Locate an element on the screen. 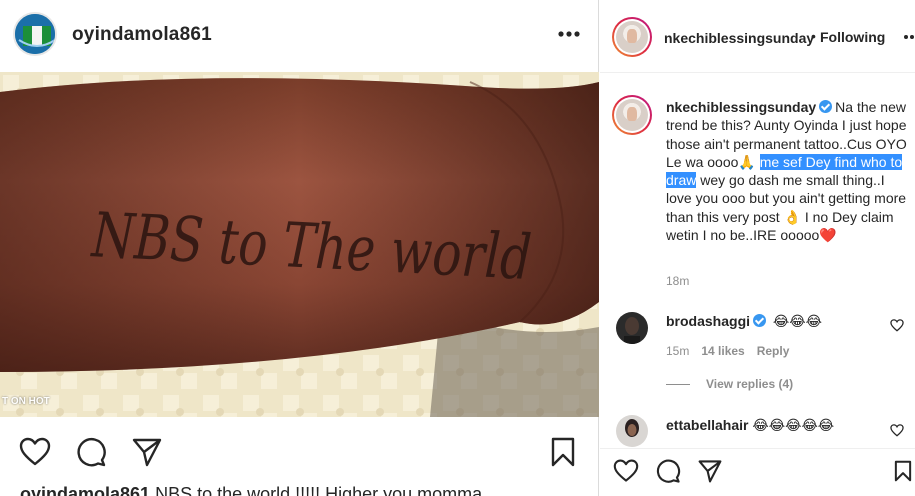  comment-body: 😂😂😂😂😂 is located at coordinates (793, 425).